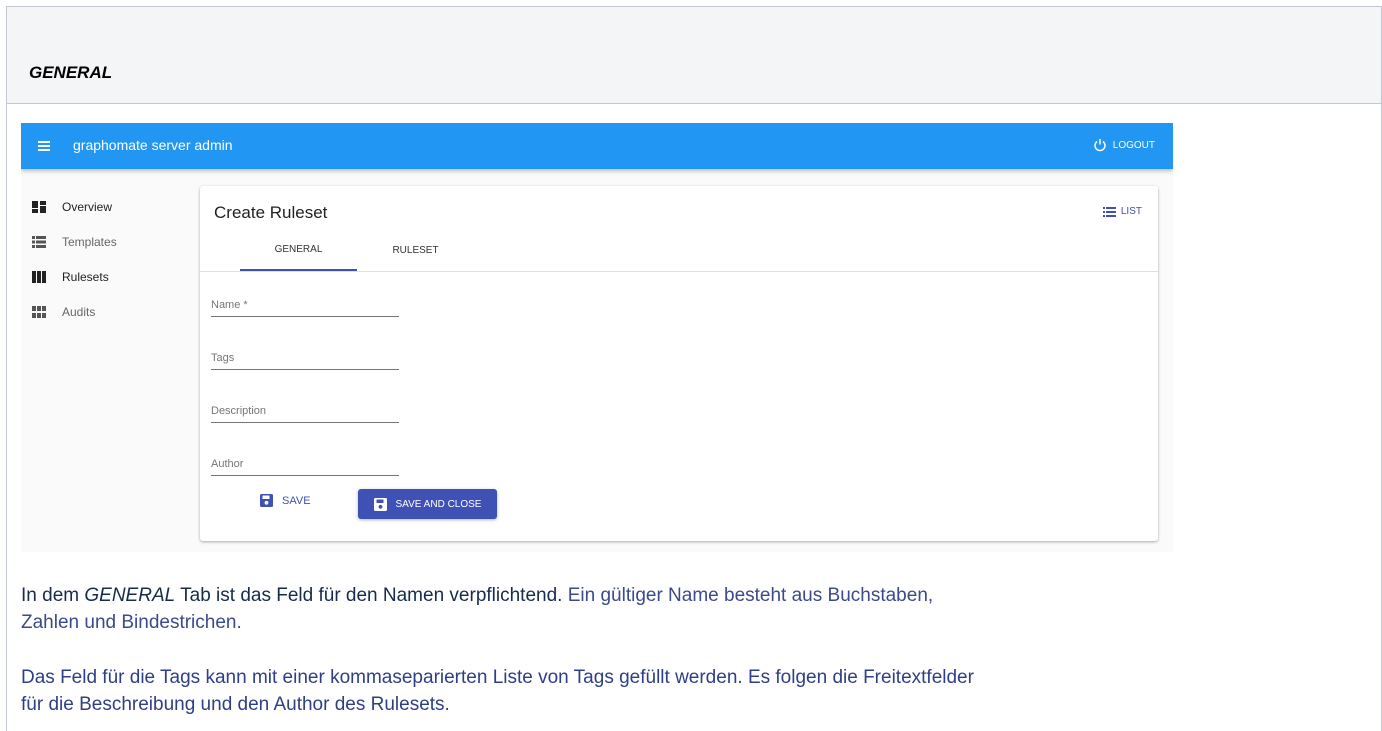 The height and width of the screenshot is (731, 1382). Describe the element at coordinates (106, 311) in the screenshot. I see `sidebar-item-audits: Audits` at that location.